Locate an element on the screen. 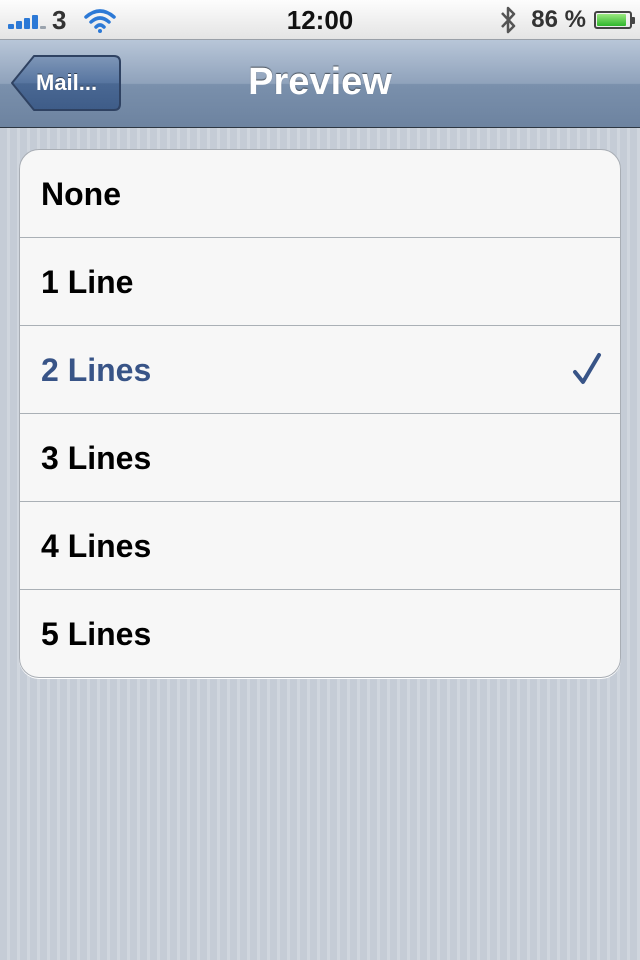  option-label: None is located at coordinates (81, 194).